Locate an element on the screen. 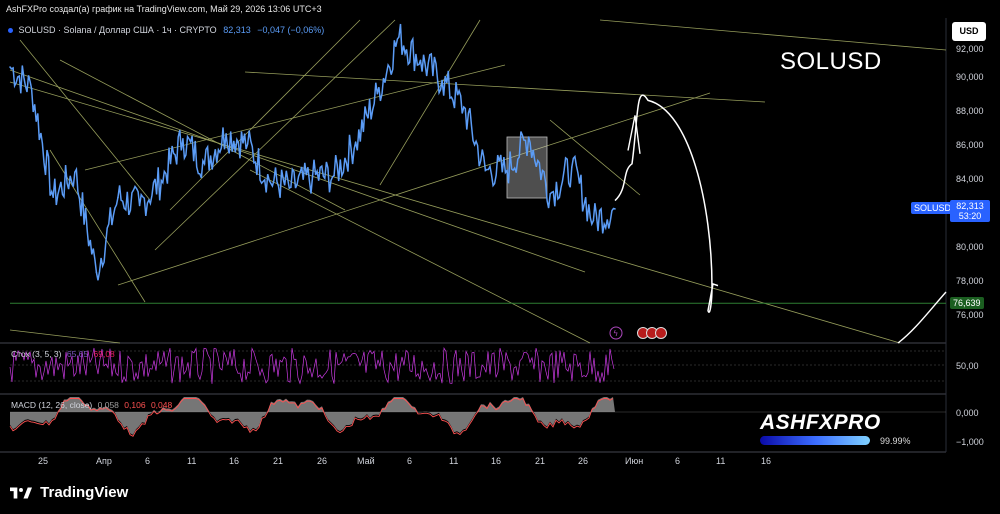 Image resolution: width=1000 pixels, height=514 pixels. consolidation-box is located at coordinates (527, 167).